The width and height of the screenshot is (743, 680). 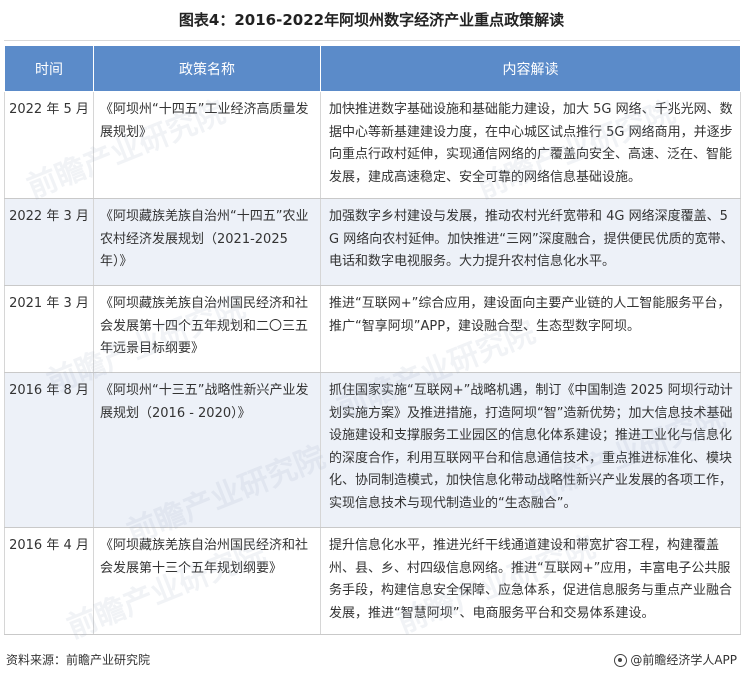 What do you see at coordinates (207, 145) in the screenshot?
I see `cell-policy-name: 《阿坝州“十四五”工业经济高质量发展规划》` at bounding box center [207, 145].